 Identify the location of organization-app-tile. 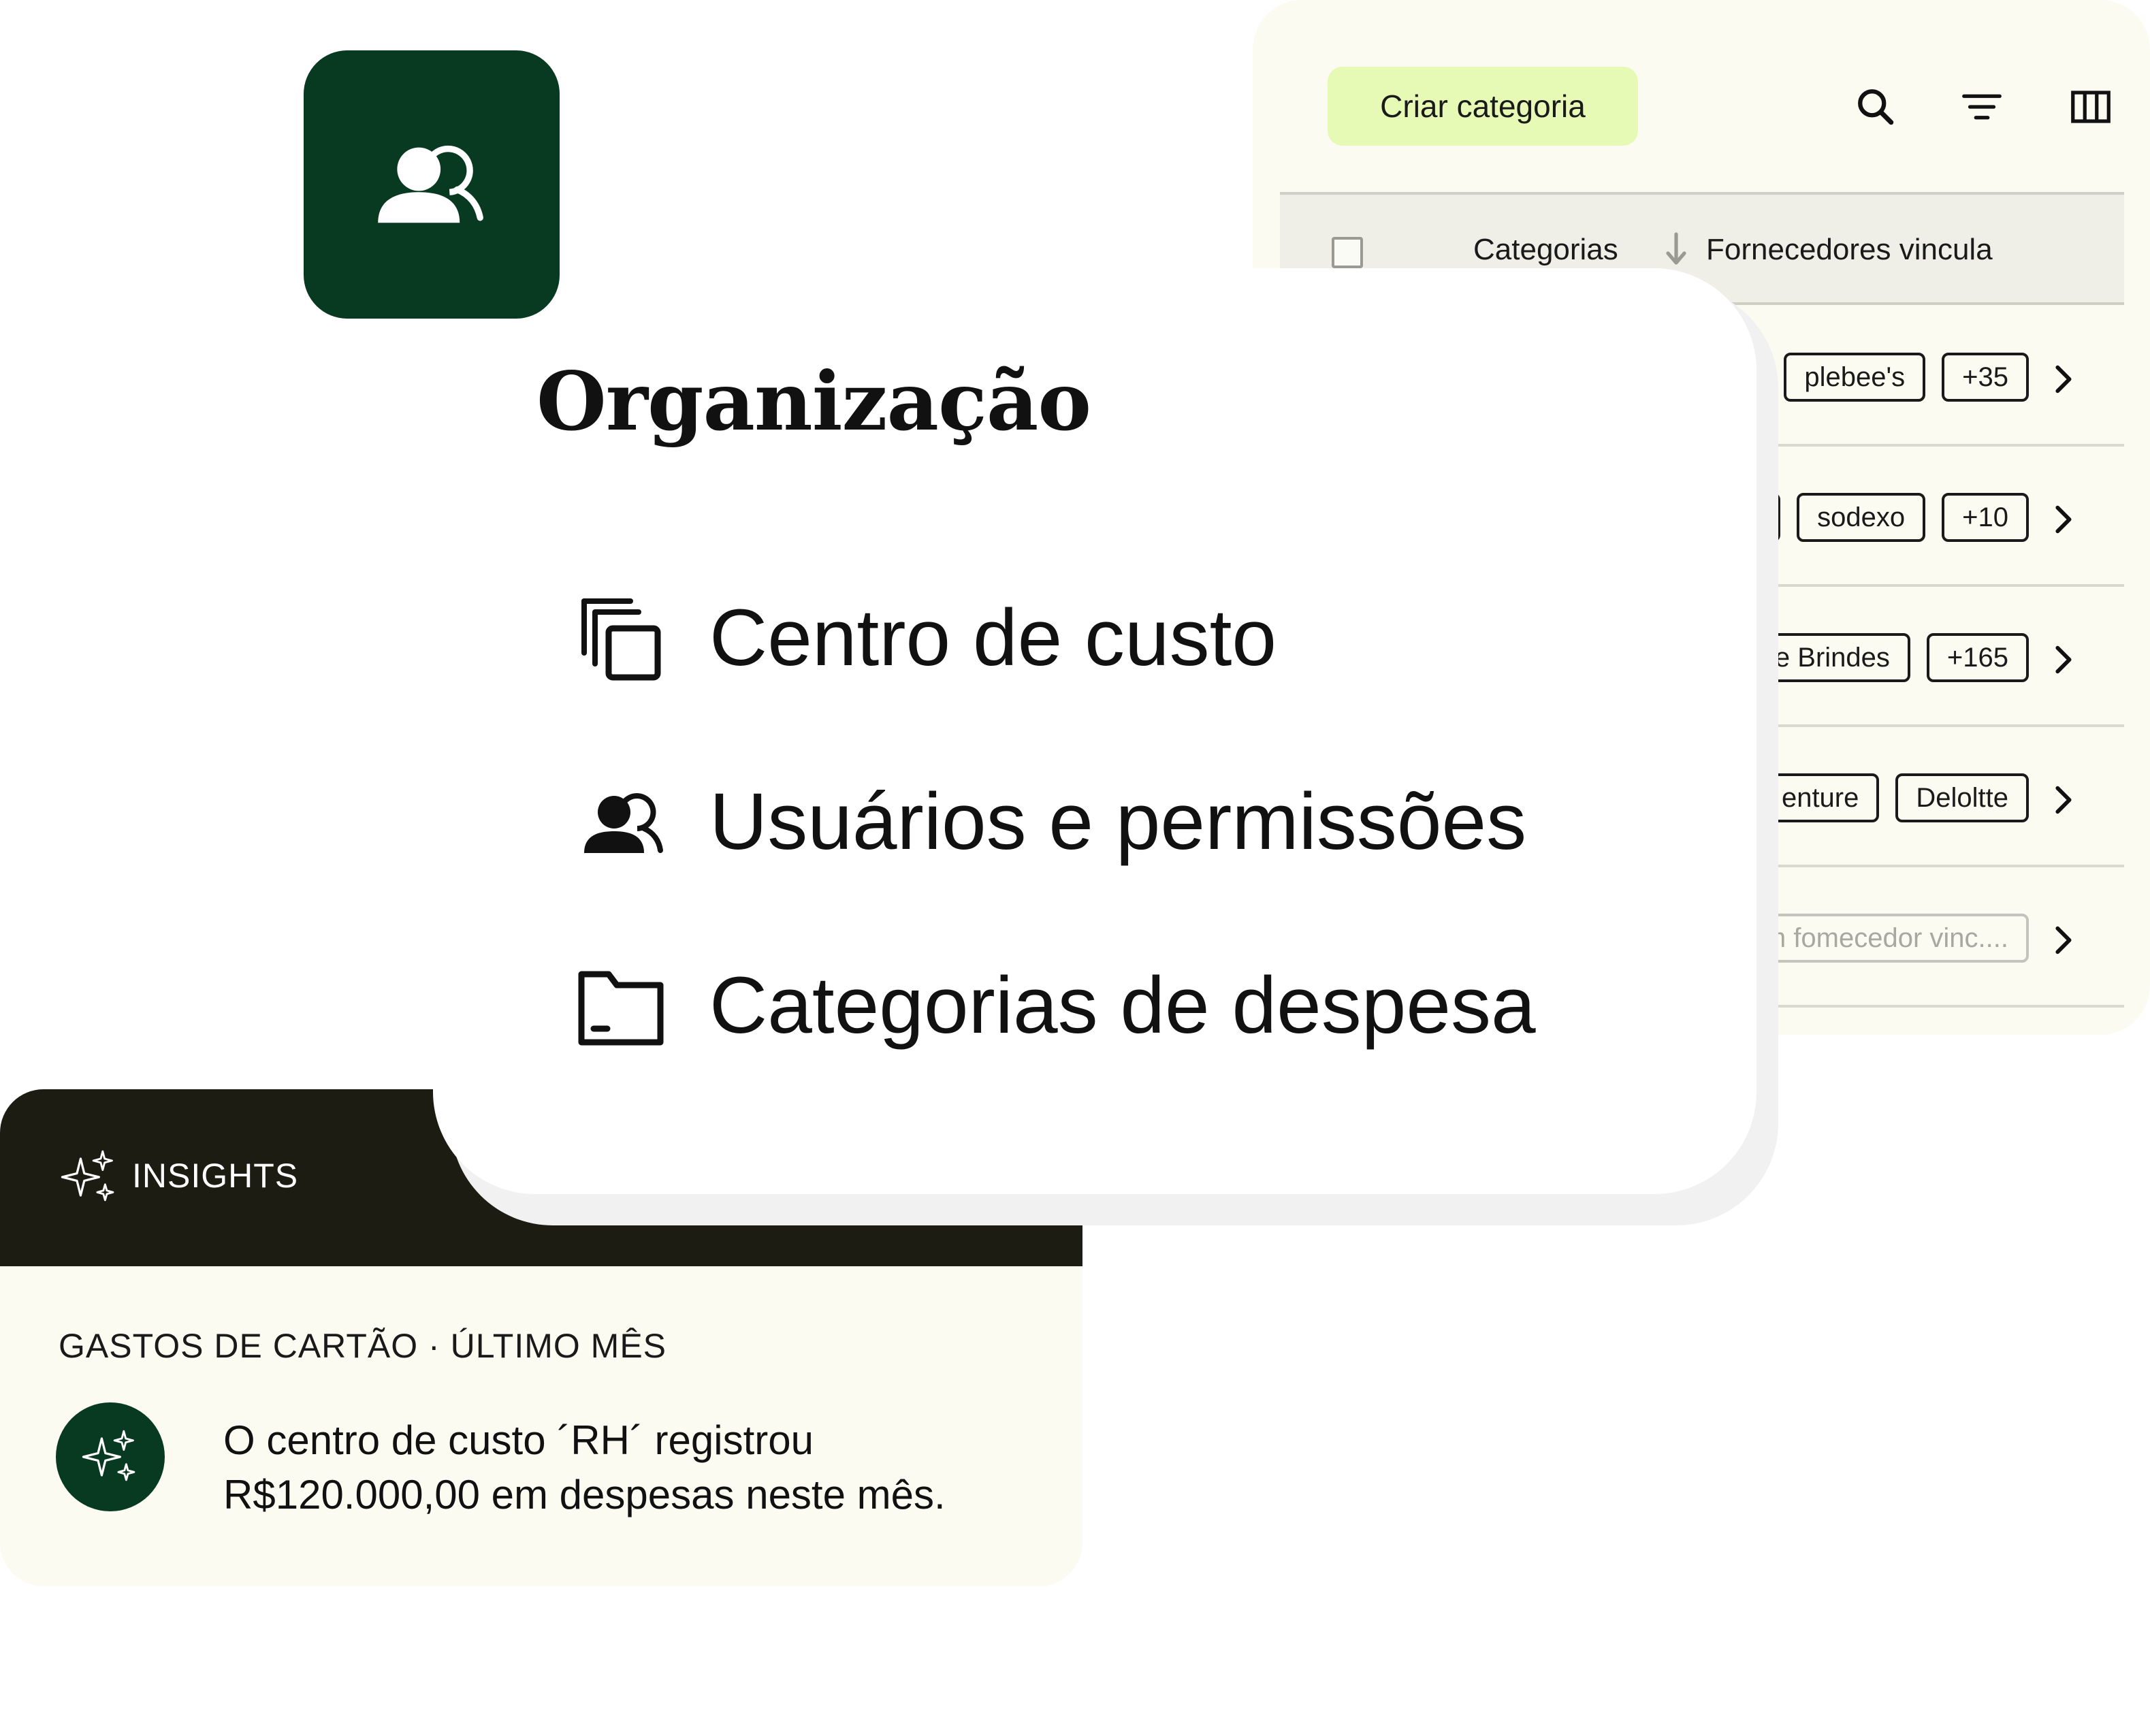
(432, 184).